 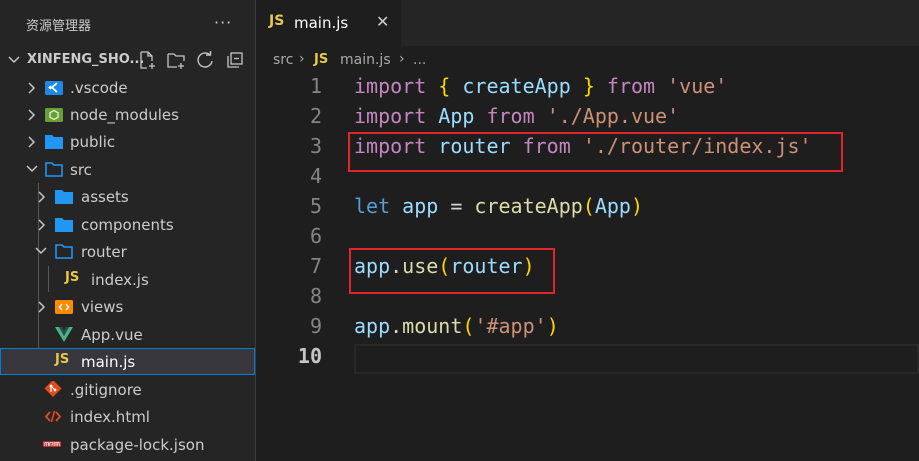 I want to click on tree-item-gitignore: .gitignore, so click(x=127, y=389).